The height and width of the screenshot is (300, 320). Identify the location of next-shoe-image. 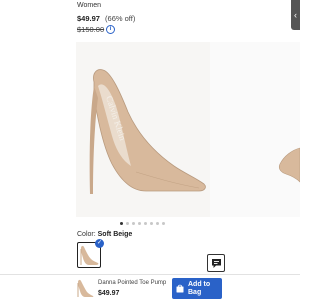
(289, 165).